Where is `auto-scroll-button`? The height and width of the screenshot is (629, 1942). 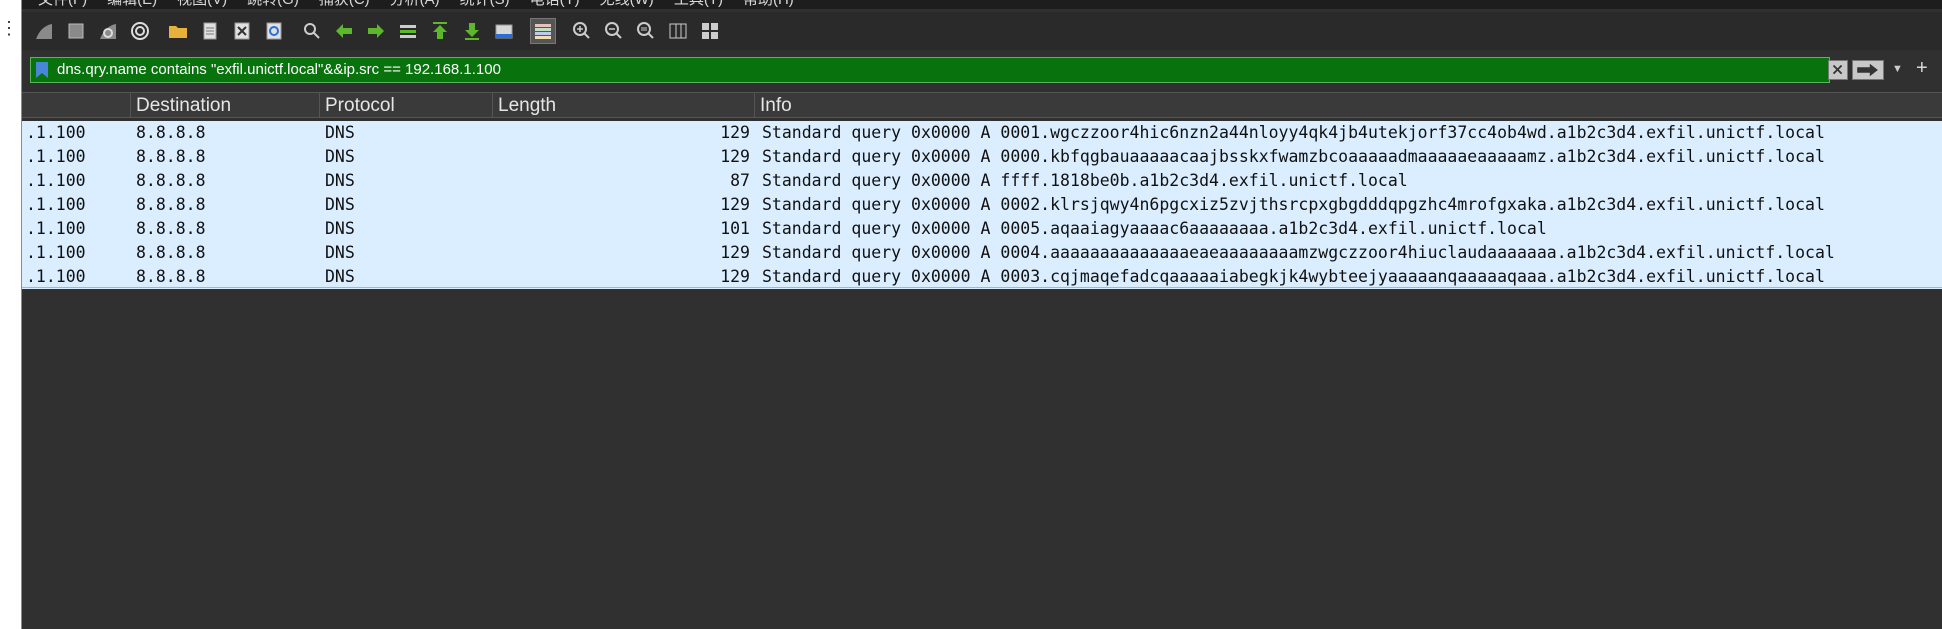 auto-scroll-button is located at coordinates (504, 31).